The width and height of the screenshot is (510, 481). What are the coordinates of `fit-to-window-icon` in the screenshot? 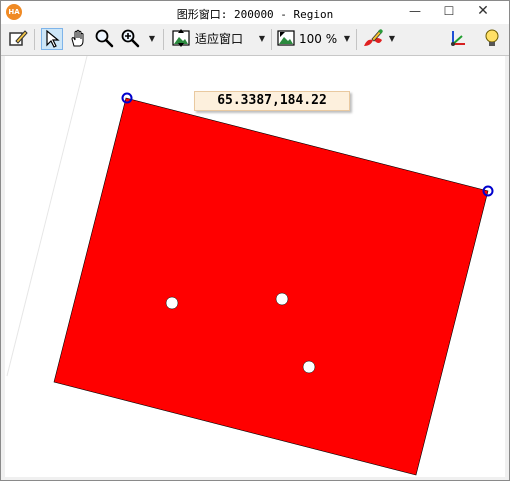 It's located at (181, 38).